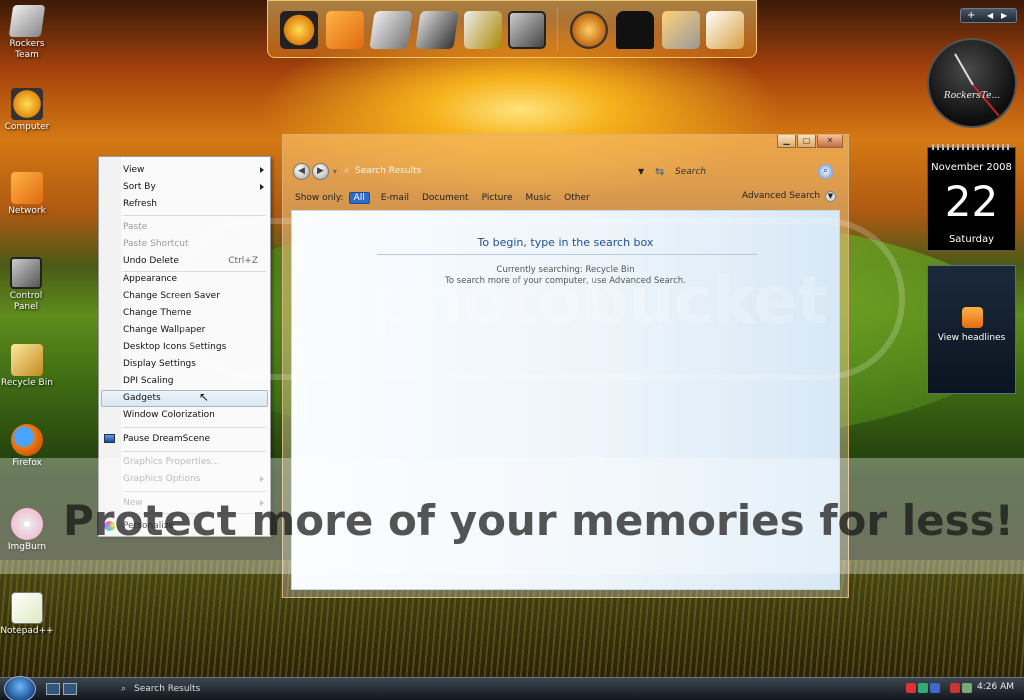 The image size is (1024, 700). Describe the element at coordinates (26, 301) in the screenshot. I see `desktop-icon-label: Control Panel` at that location.